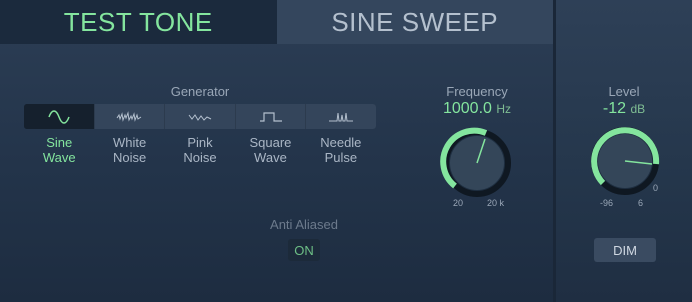 This screenshot has width=692, height=302. I want to click on level-max-label: 6, so click(641, 203).